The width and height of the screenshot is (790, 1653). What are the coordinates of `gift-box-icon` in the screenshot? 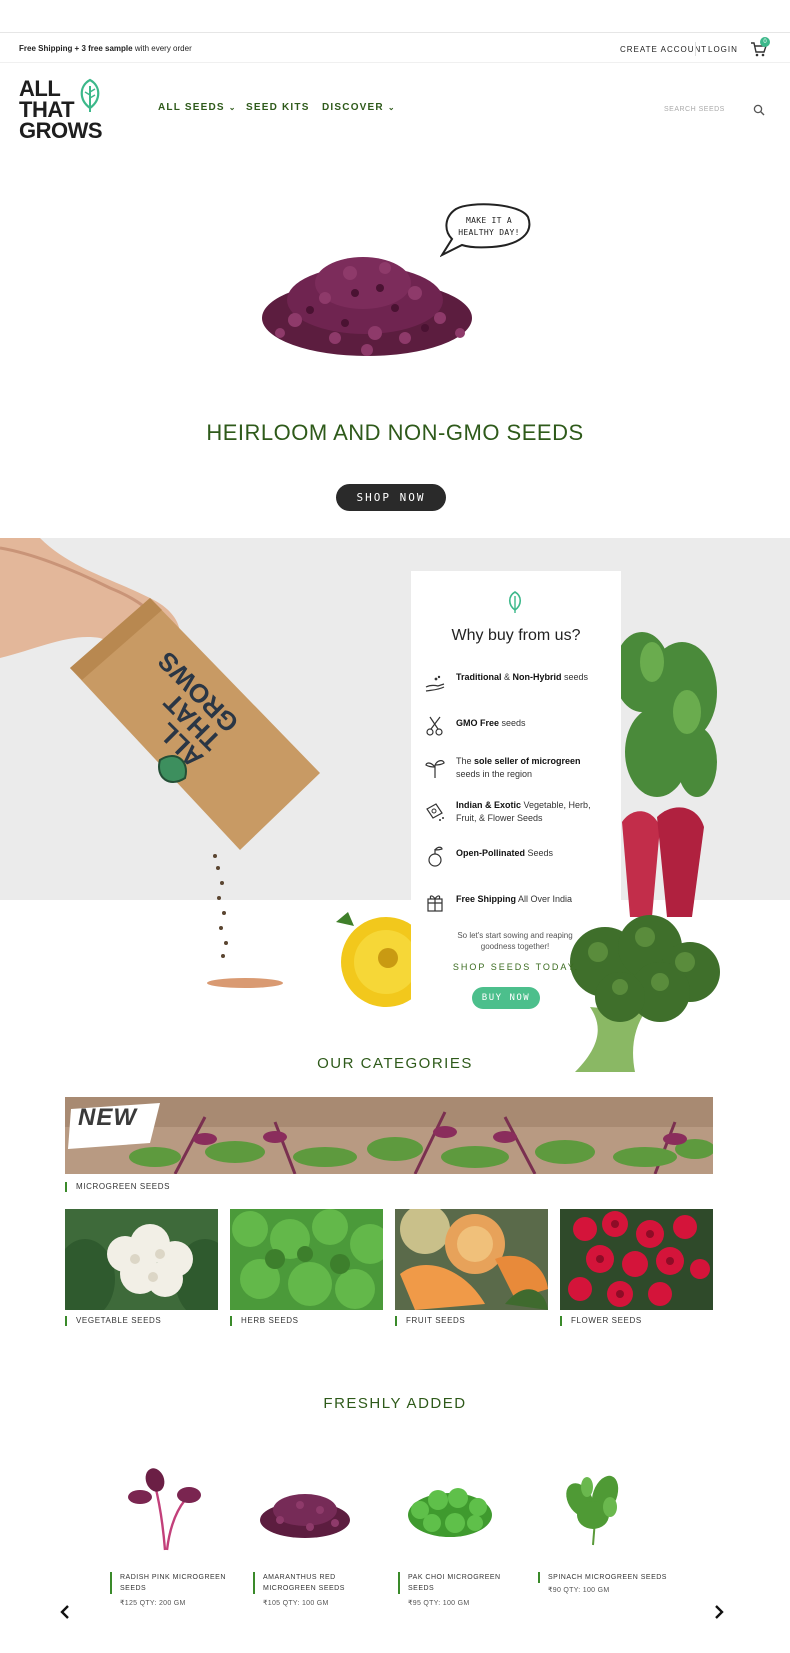 It's located at (435, 903).